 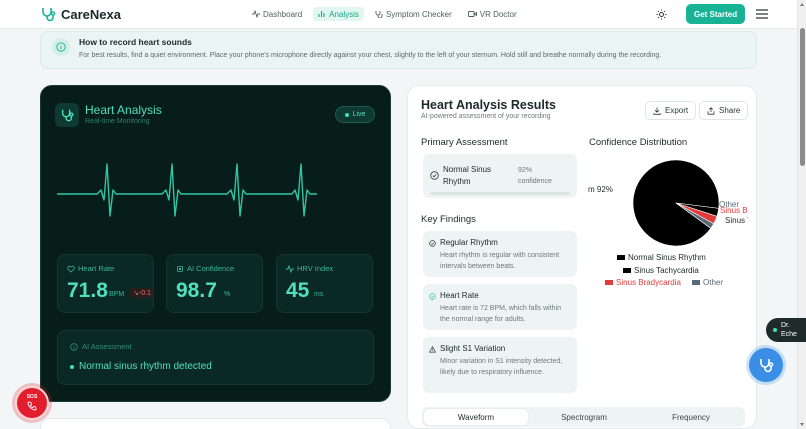 I want to click on heart-rate-label: Heart Rate, so click(x=90, y=268).